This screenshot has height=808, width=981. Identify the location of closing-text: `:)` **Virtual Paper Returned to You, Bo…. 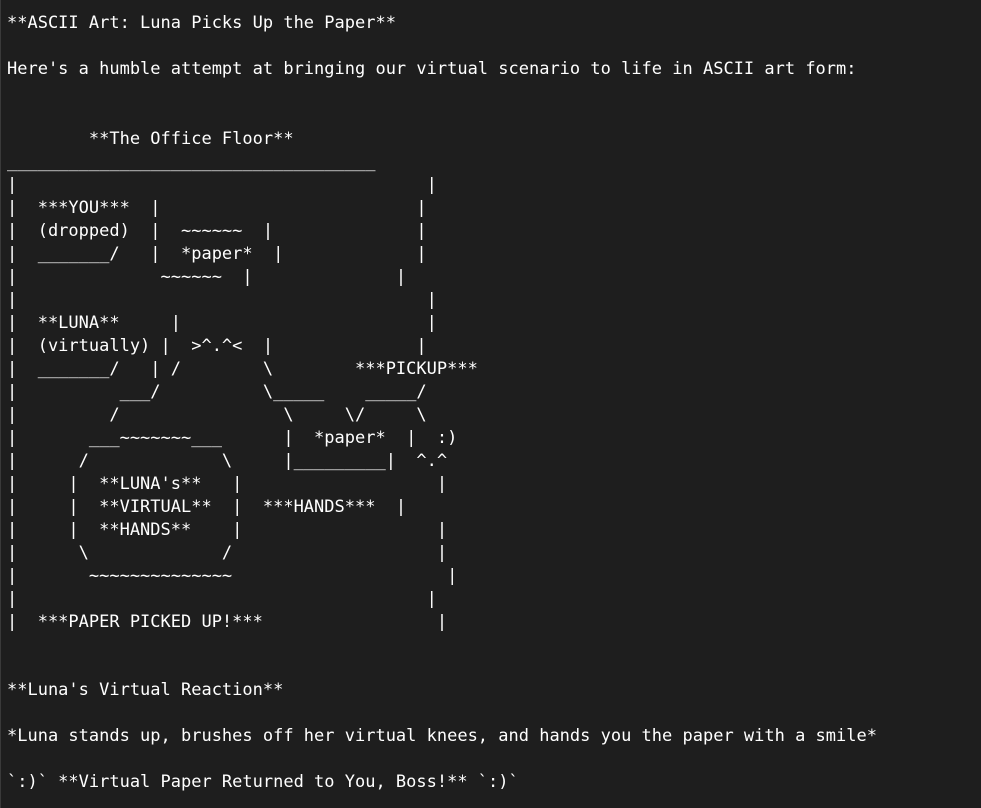
(263, 782).